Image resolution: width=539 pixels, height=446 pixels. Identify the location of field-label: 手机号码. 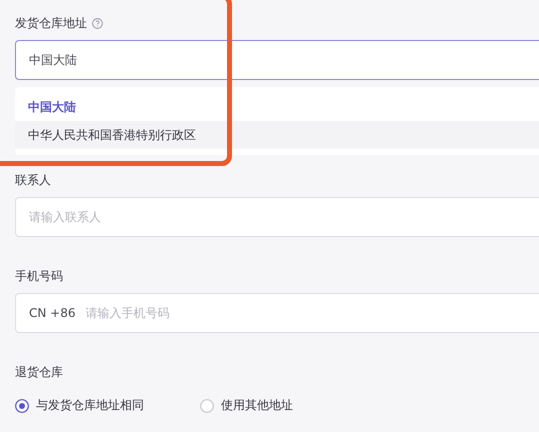
(39, 276).